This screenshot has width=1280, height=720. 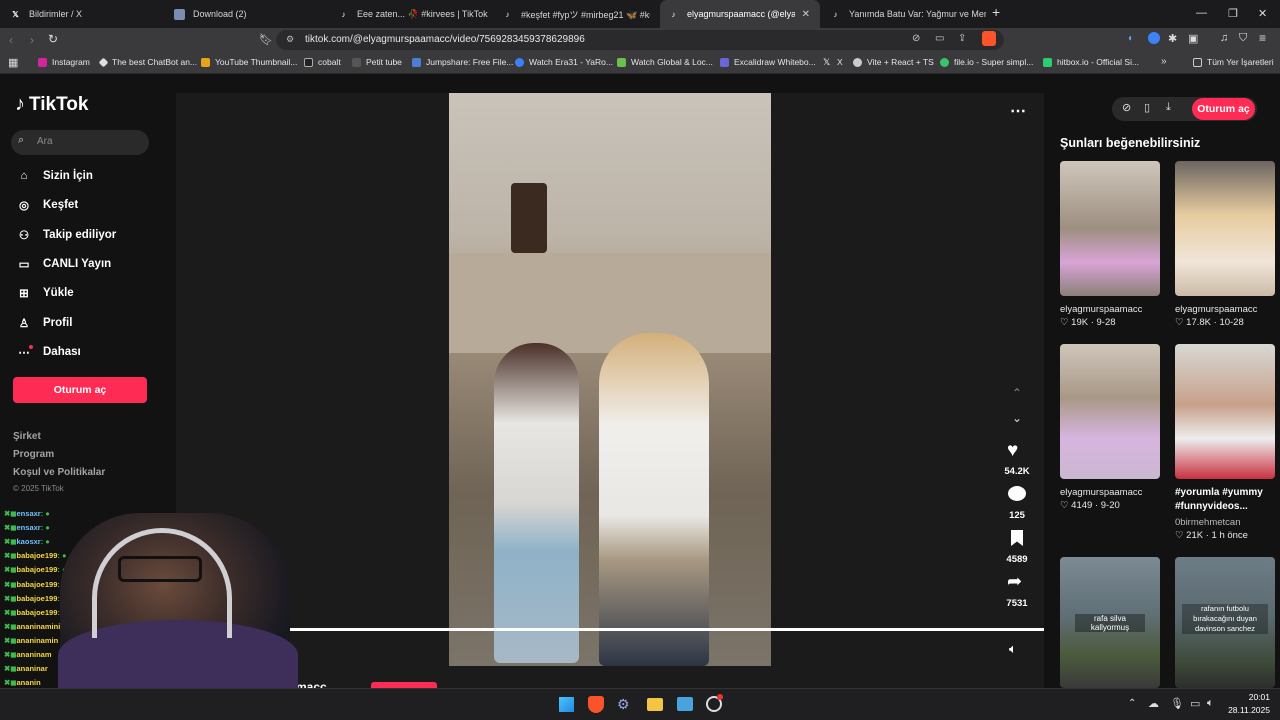 What do you see at coordinates (1014, 581) in the screenshot?
I see `share-arrow-icon: ➦` at bounding box center [1014, 581].